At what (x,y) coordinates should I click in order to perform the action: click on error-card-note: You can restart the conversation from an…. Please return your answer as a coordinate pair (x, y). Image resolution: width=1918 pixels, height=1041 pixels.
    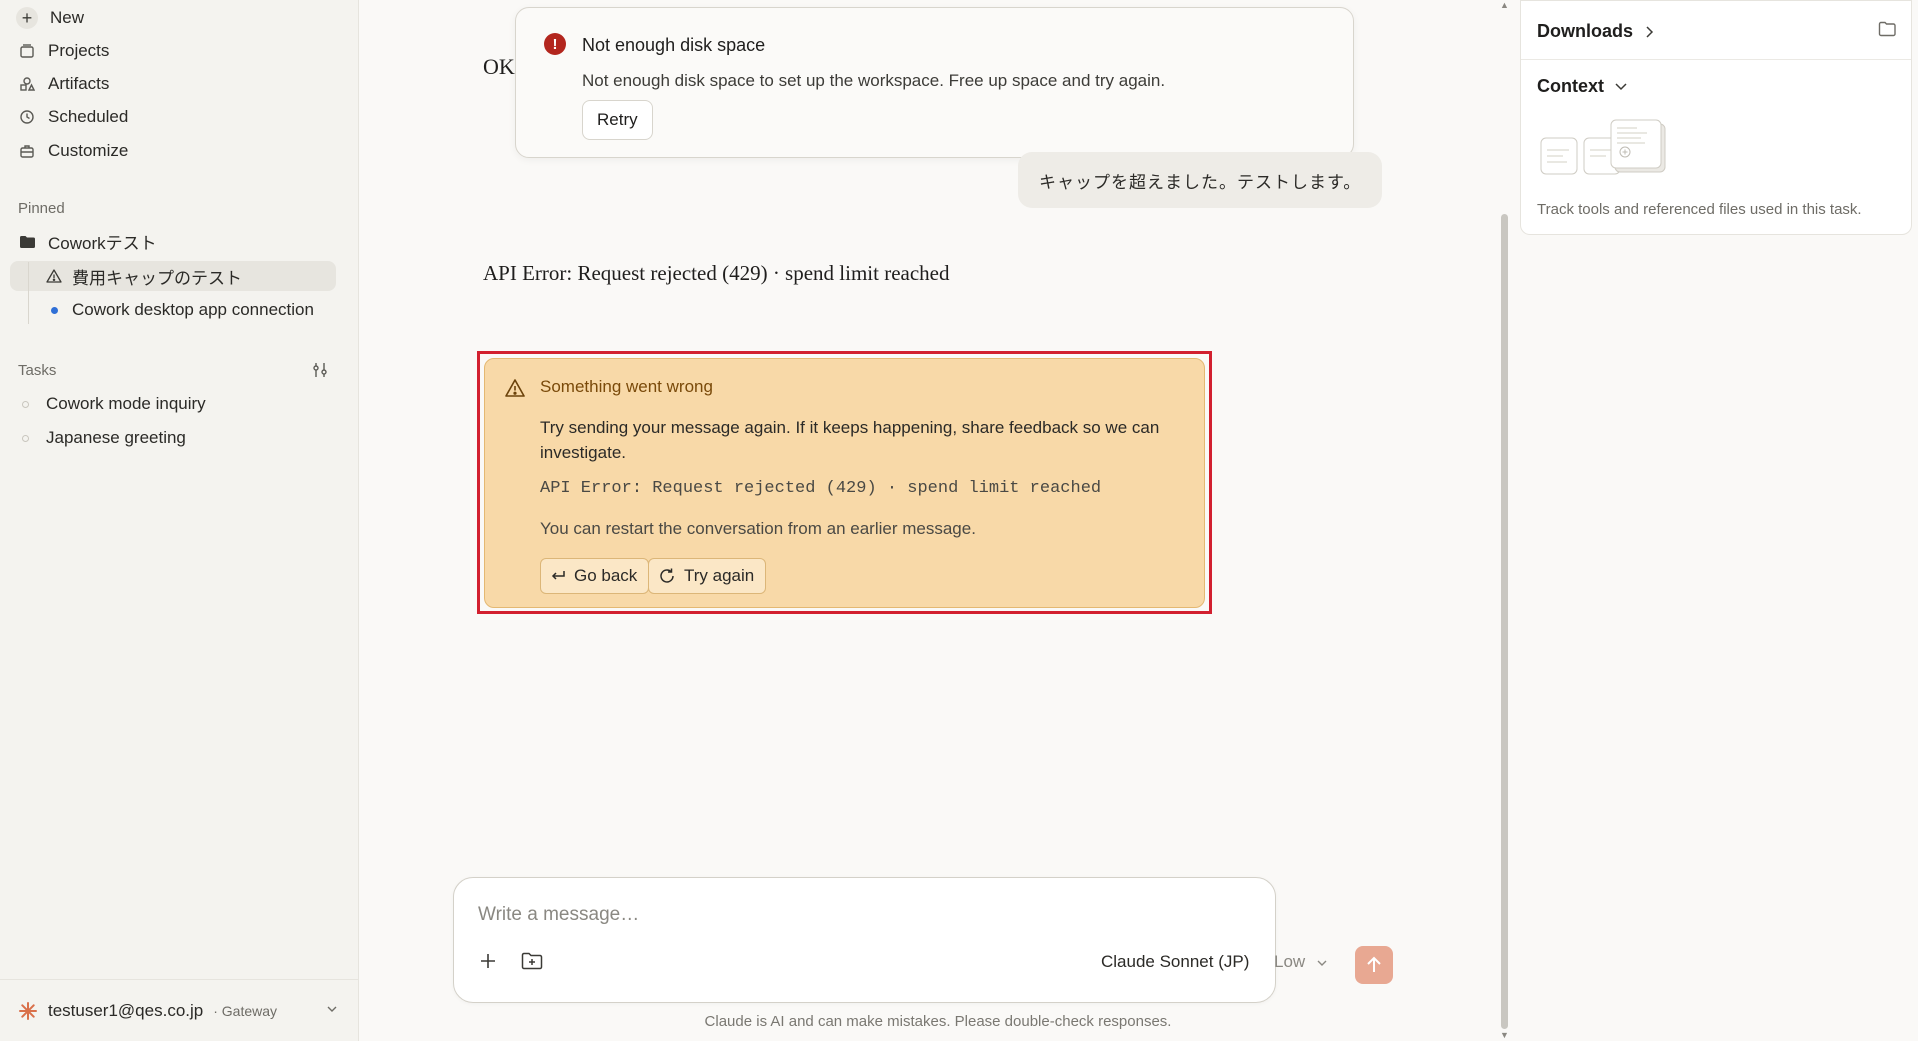
    Looking at the image, I should click on (758, 528).